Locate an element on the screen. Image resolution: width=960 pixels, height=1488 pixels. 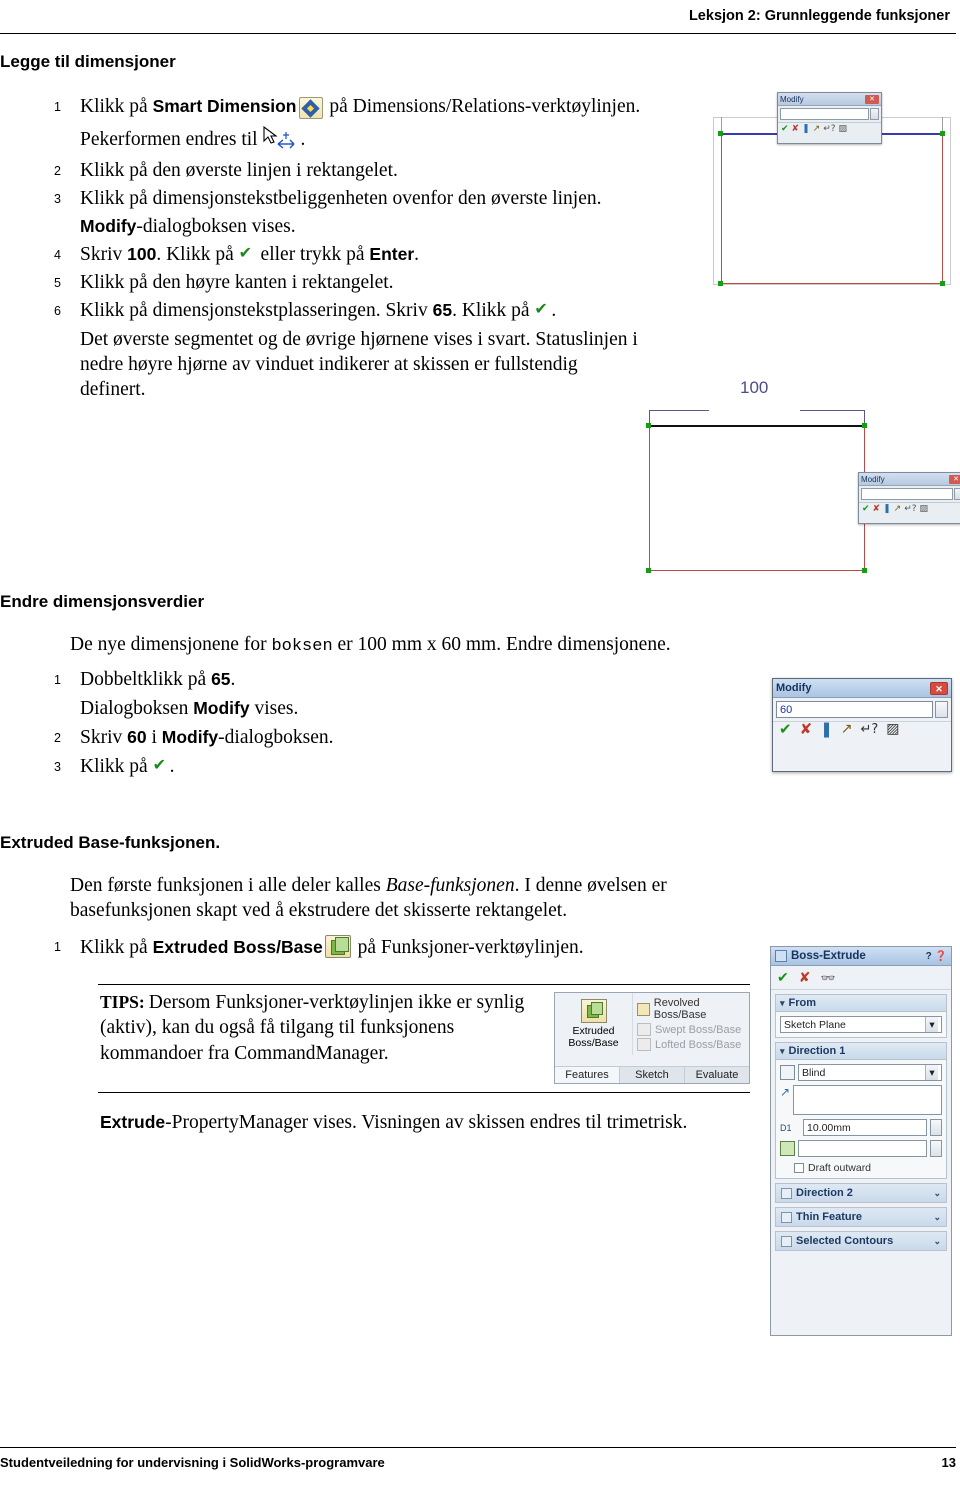
step-text-a: Skriv is located at coordinates (104, 254).